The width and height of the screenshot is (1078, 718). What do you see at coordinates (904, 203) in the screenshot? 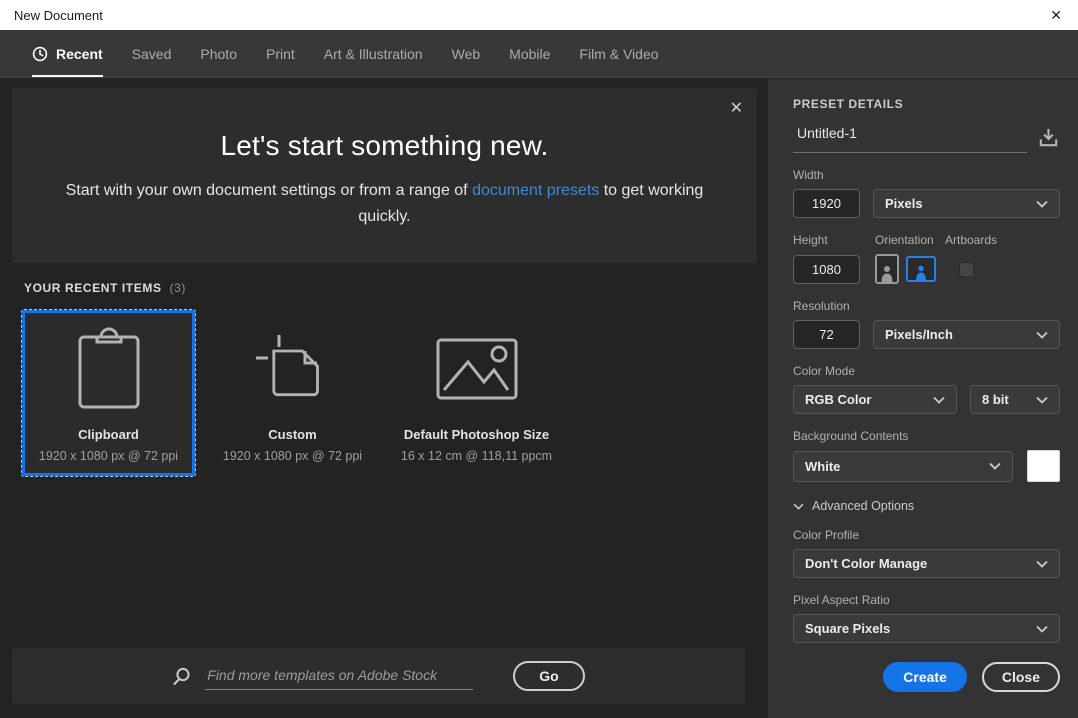
I see `width-unit-value: Pixels` at bounding box center [904, 203].